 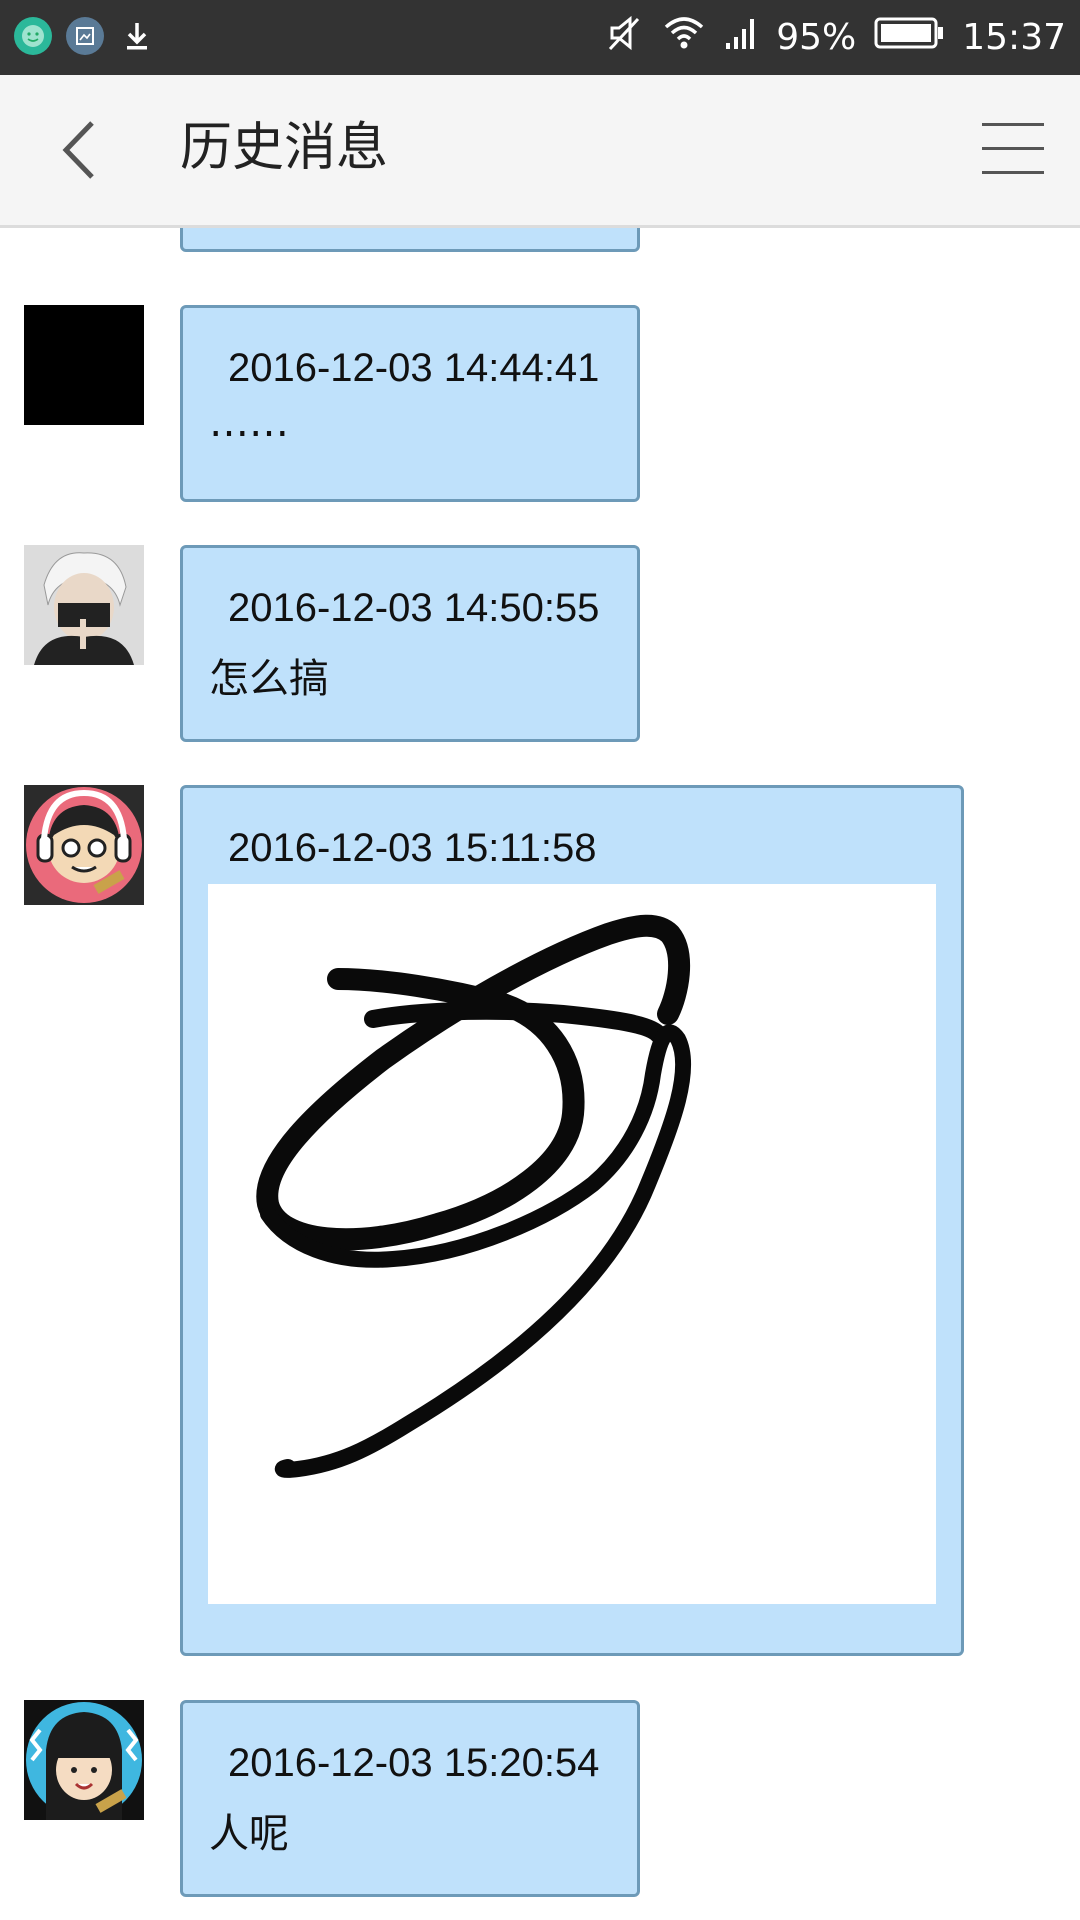 I want to click on battery-percent: 95%, so click(x=816, y=37).